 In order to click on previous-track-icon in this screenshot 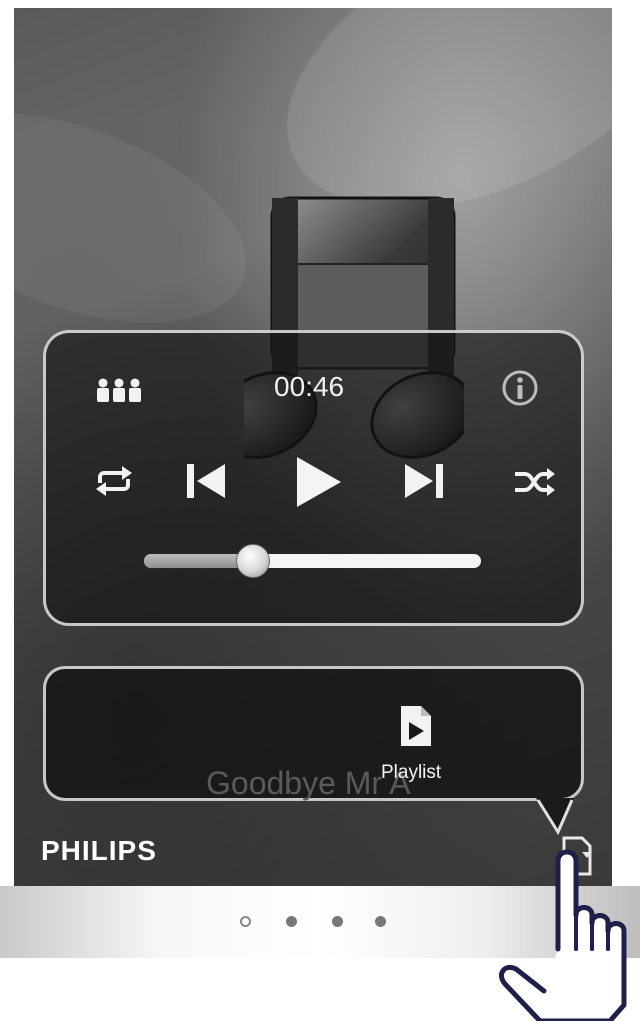, I will do `click(206, 481)`.